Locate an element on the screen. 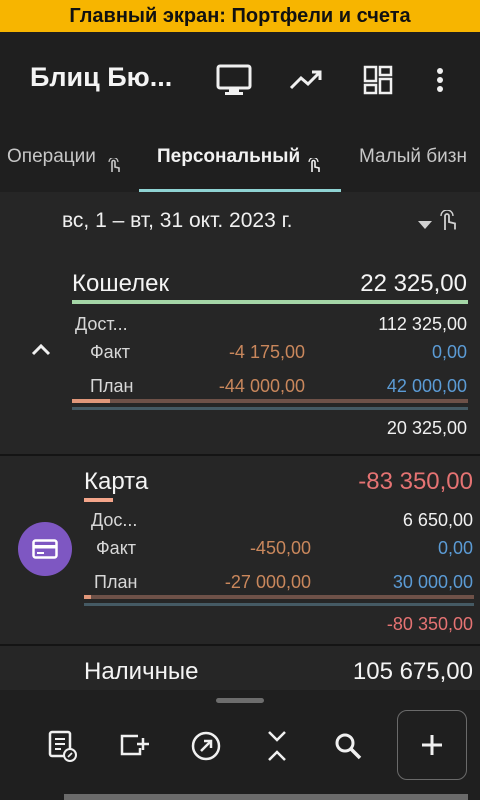  bottom-toolbar is located at coordinates (240, 745).